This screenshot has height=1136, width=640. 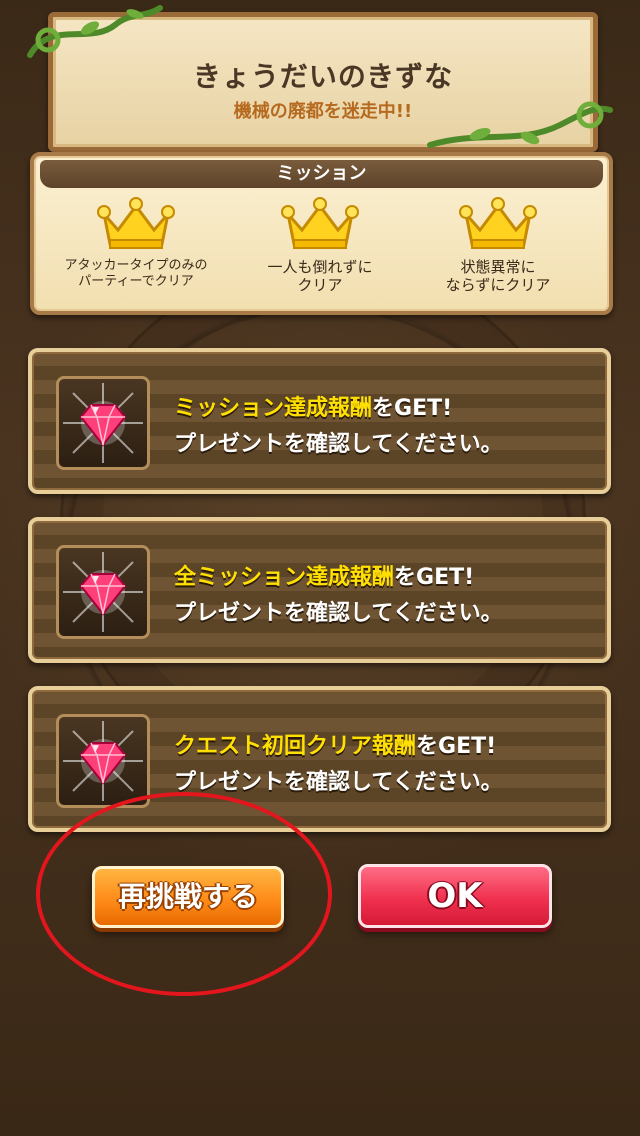 I want to click on mission-item: 一人も倒れずに クリア, so click(x=320, y=245).